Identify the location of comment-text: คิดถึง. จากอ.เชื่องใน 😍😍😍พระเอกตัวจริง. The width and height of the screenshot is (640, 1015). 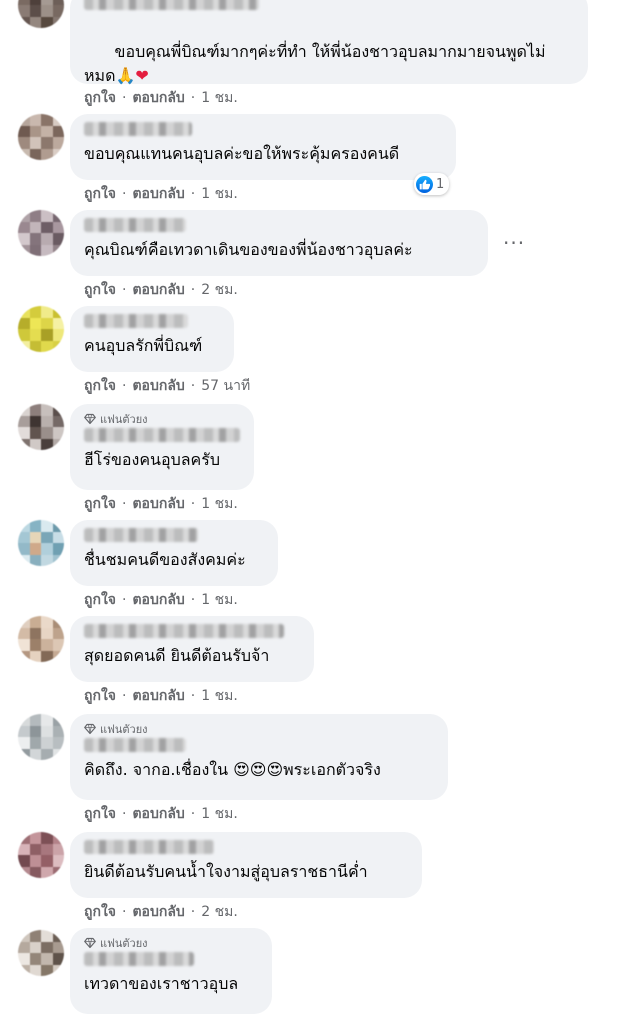
(232, 769).